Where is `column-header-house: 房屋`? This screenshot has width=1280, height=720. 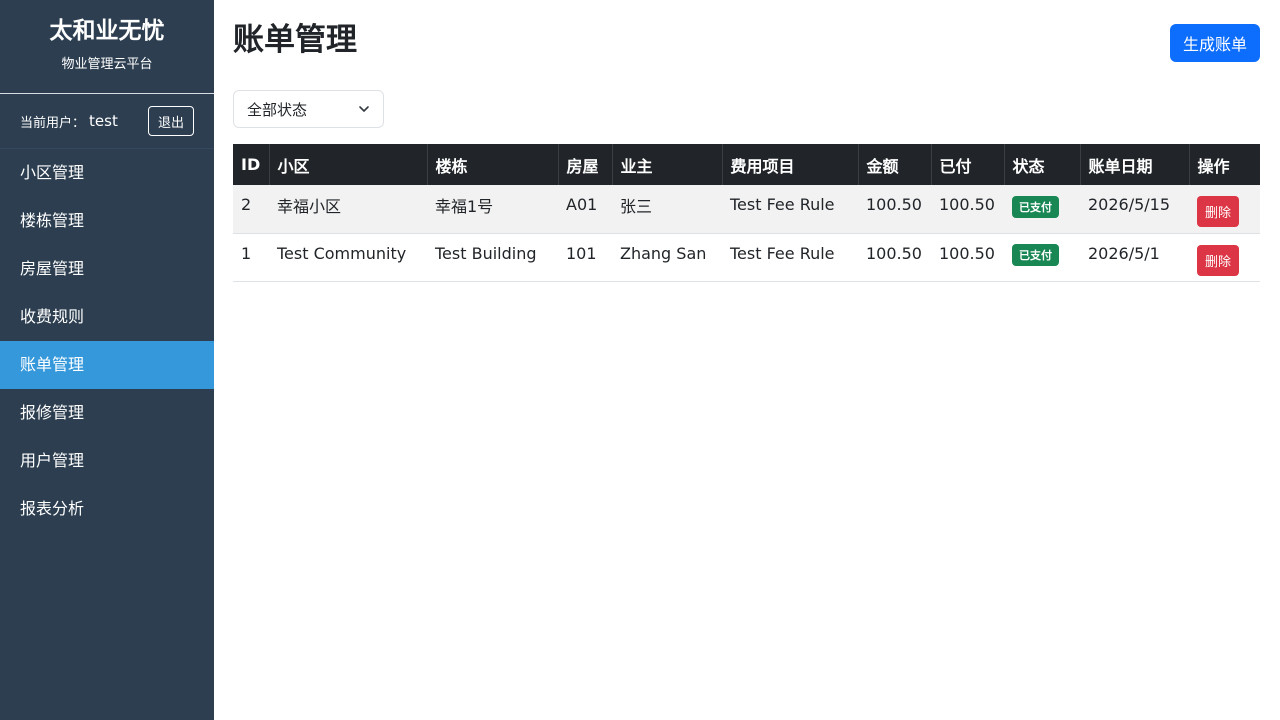 column-header-house: 房屋 is located at coordinates (584, 164).